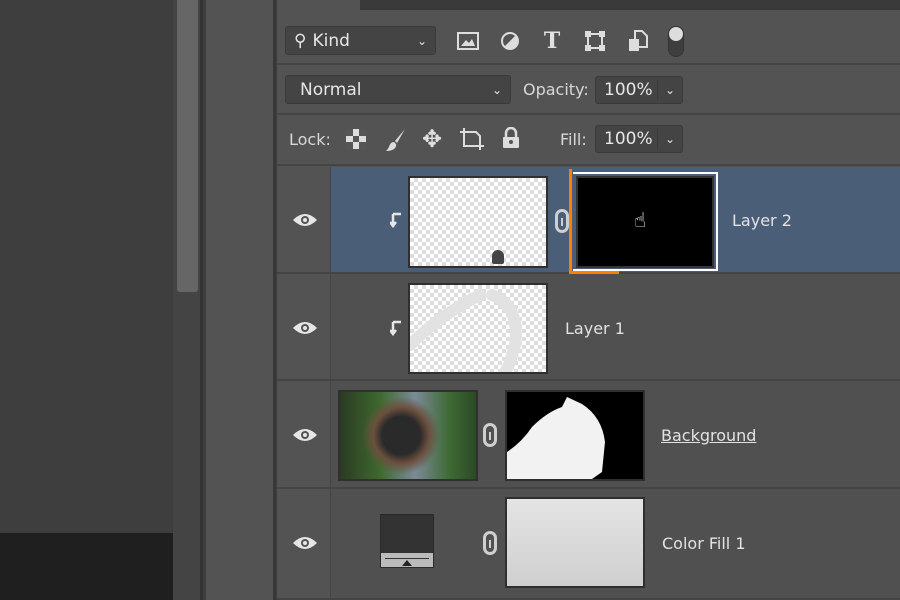  Describe the element at coordinates (310, 139) in the screenshot. I see `lock-label: Lock:` at that location.